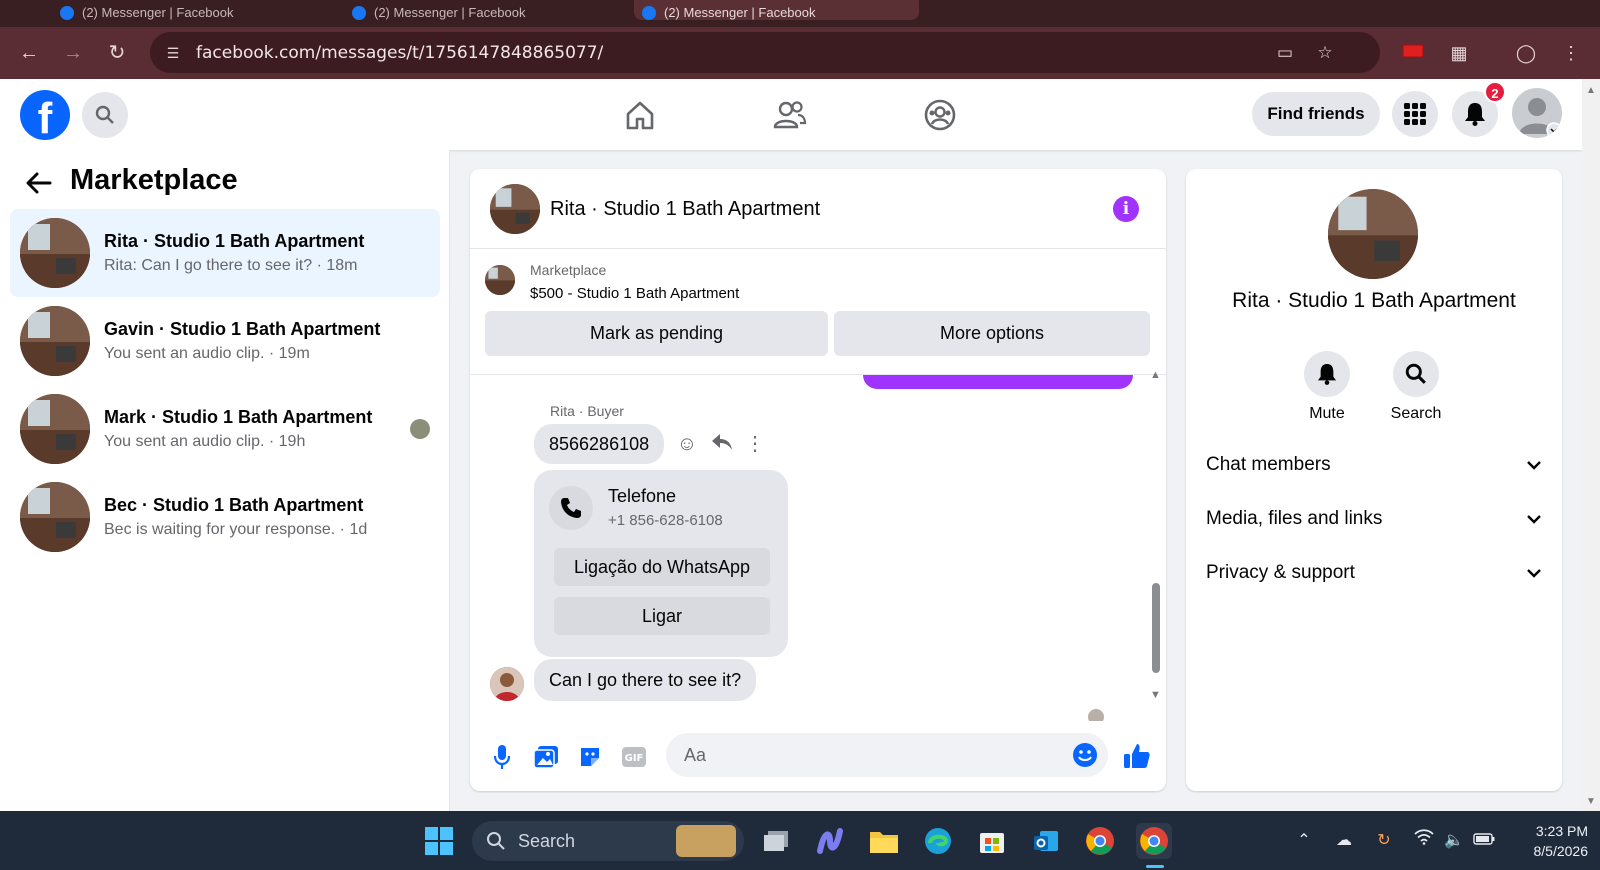 This screenshot has height=870, width=1600. What do you see at coordinates (231, 265) in the screenshot?
I see `conversation-preview: Rita: Can I go there to see it? · 18m` at bounding box center [231, 265].